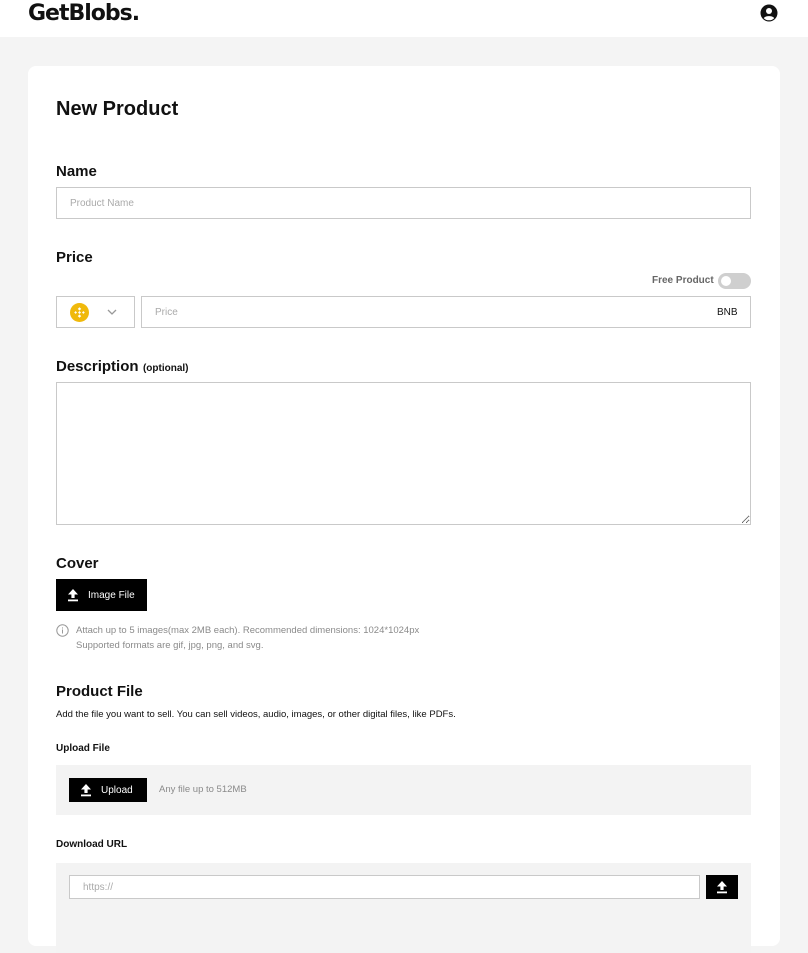 The width and height of the screenshot is (808, 953). I want to click on info-icon, so click(62, 630).